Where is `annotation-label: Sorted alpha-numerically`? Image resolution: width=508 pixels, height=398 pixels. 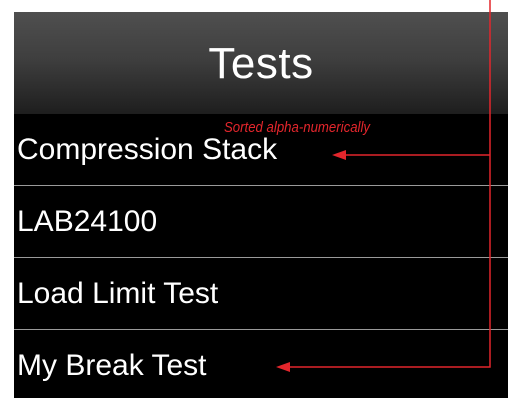 annotation-label: Sorted alpha-numerically is located at coordinates (297, 127).